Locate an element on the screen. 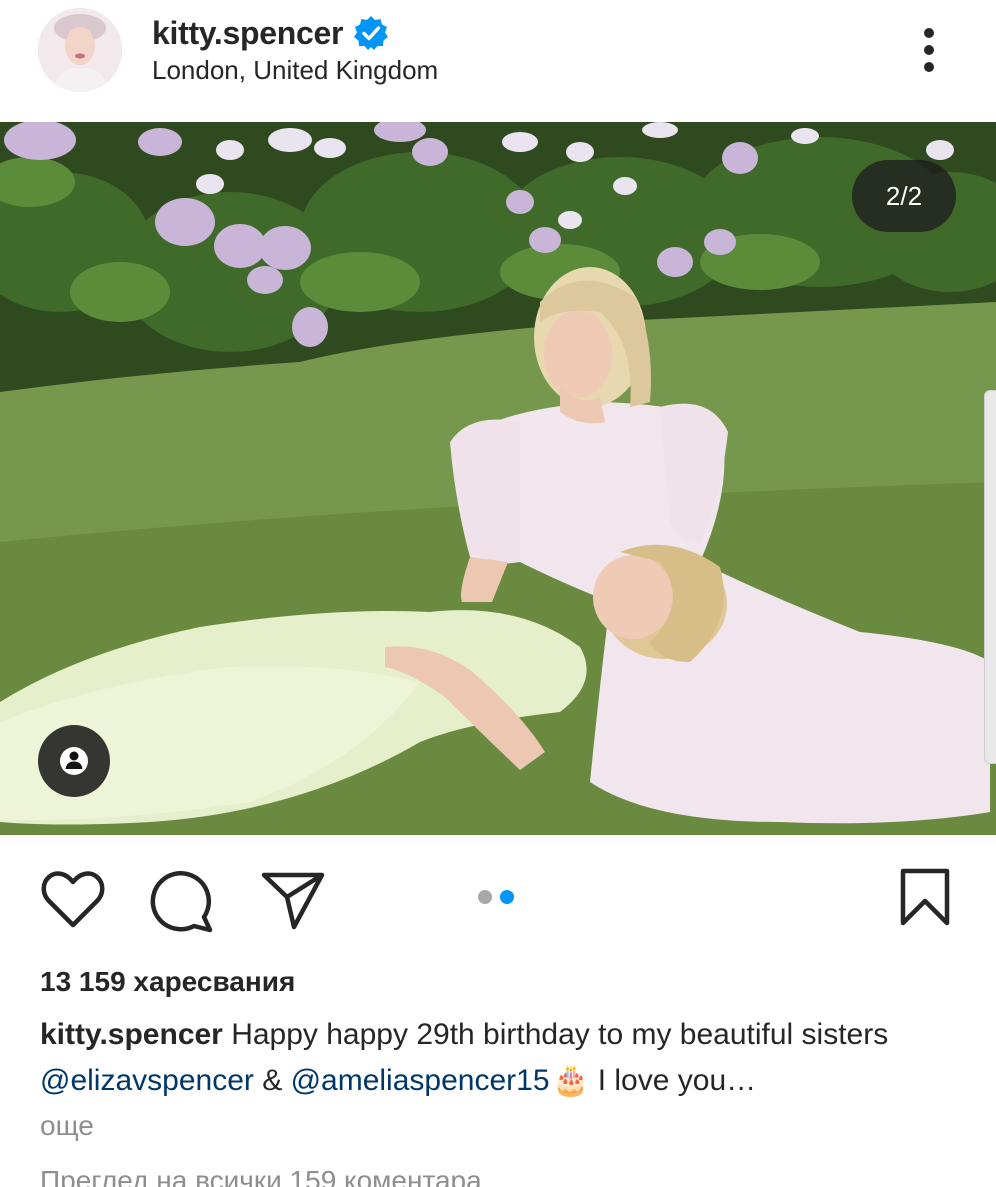 The image size is (996, 1187). birthday-cake-emoji: 🎂 is located at coordinates (571, 1080).